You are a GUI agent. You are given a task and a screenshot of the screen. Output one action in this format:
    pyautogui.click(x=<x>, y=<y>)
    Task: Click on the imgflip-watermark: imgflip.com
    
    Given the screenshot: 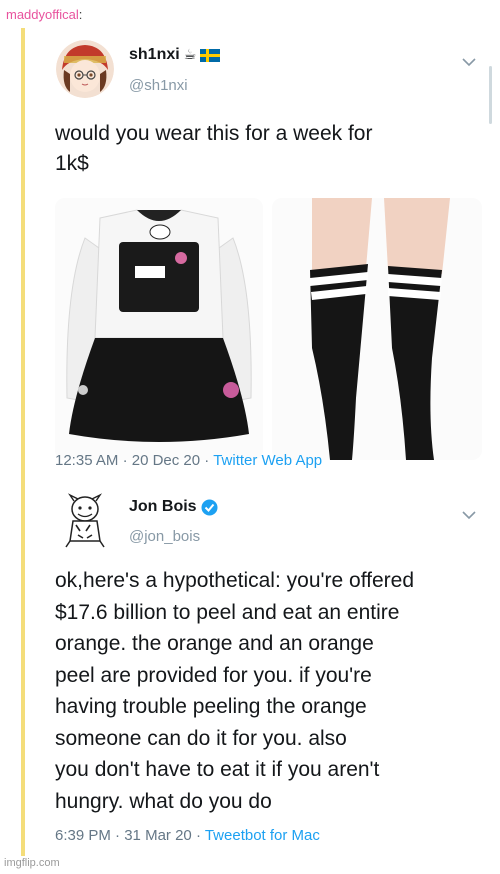 What is the action you would take?
    pyautogui.click(x=32, y=863)
    